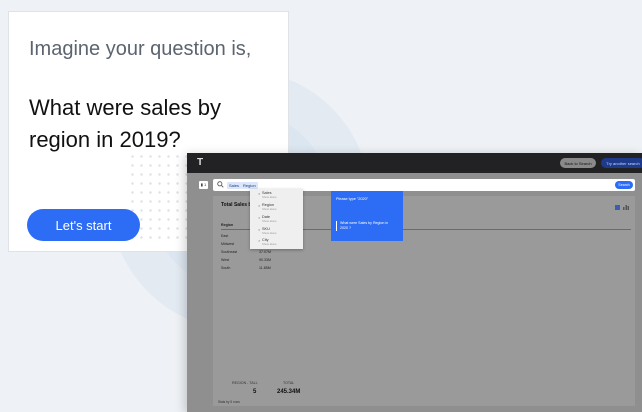 Image resolution: width=642 pixels, height=412 pixels. Describe the element at coordinates (366, 226) in the screenshot. I see `tooltip-body: What were Sales by Region in 2020 ?` at that location.